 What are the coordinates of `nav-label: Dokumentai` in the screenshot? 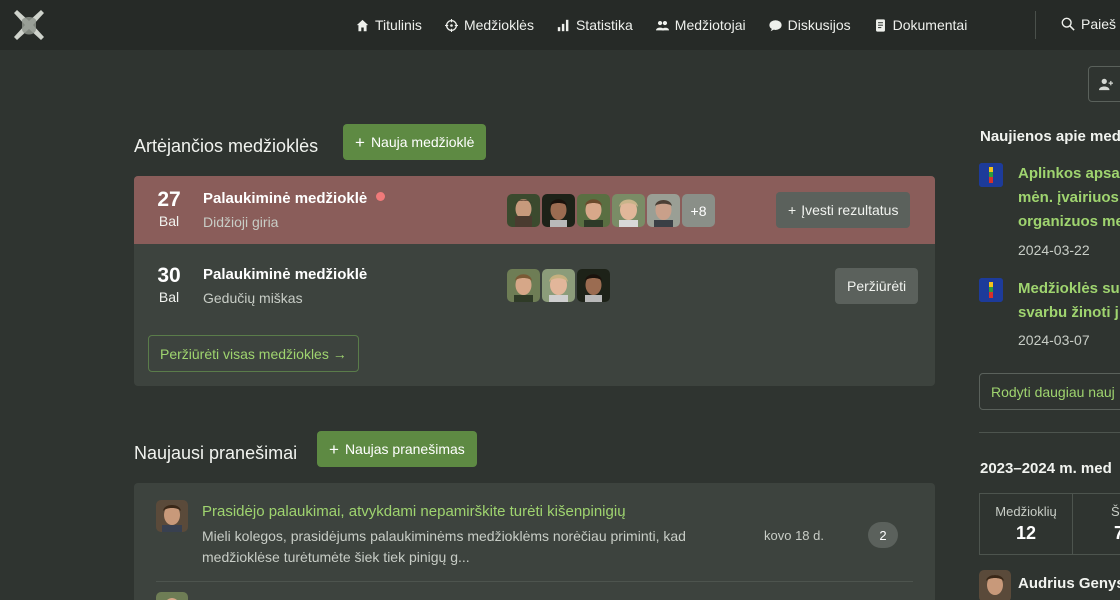 It's located at (930, 25).